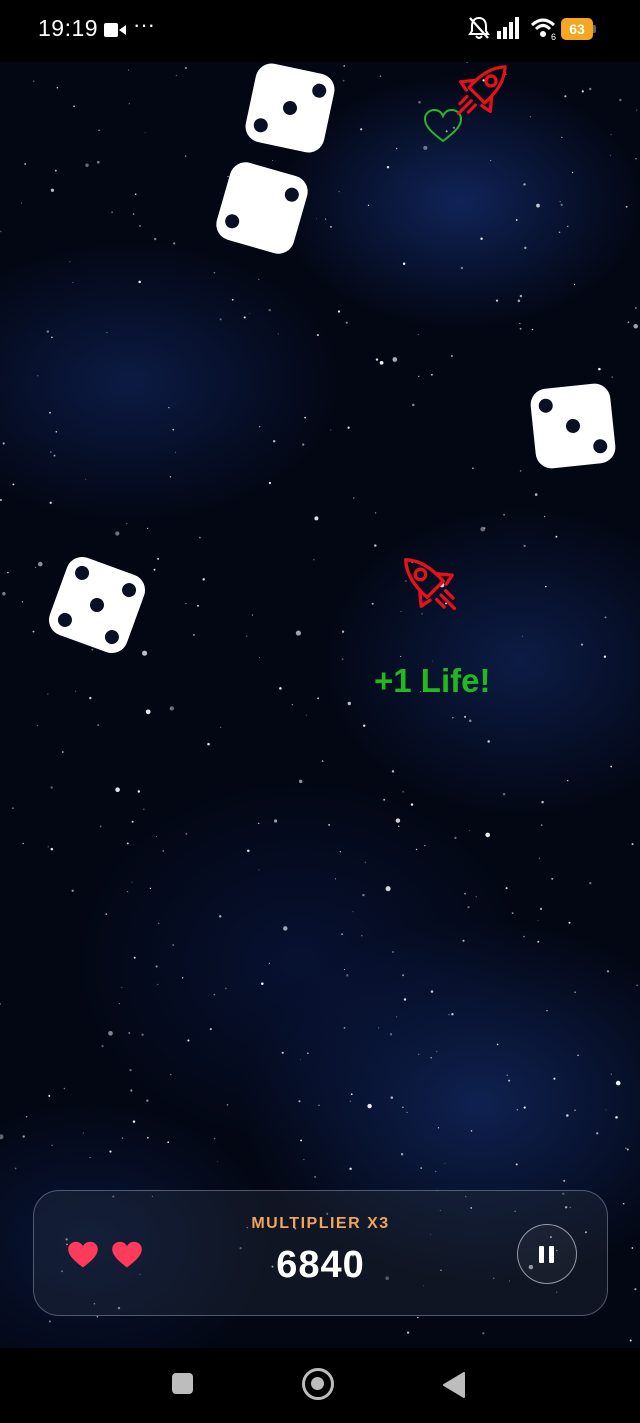  I want to click on multiplier-label: MULTIPLIER X3, so click(320, 1223).